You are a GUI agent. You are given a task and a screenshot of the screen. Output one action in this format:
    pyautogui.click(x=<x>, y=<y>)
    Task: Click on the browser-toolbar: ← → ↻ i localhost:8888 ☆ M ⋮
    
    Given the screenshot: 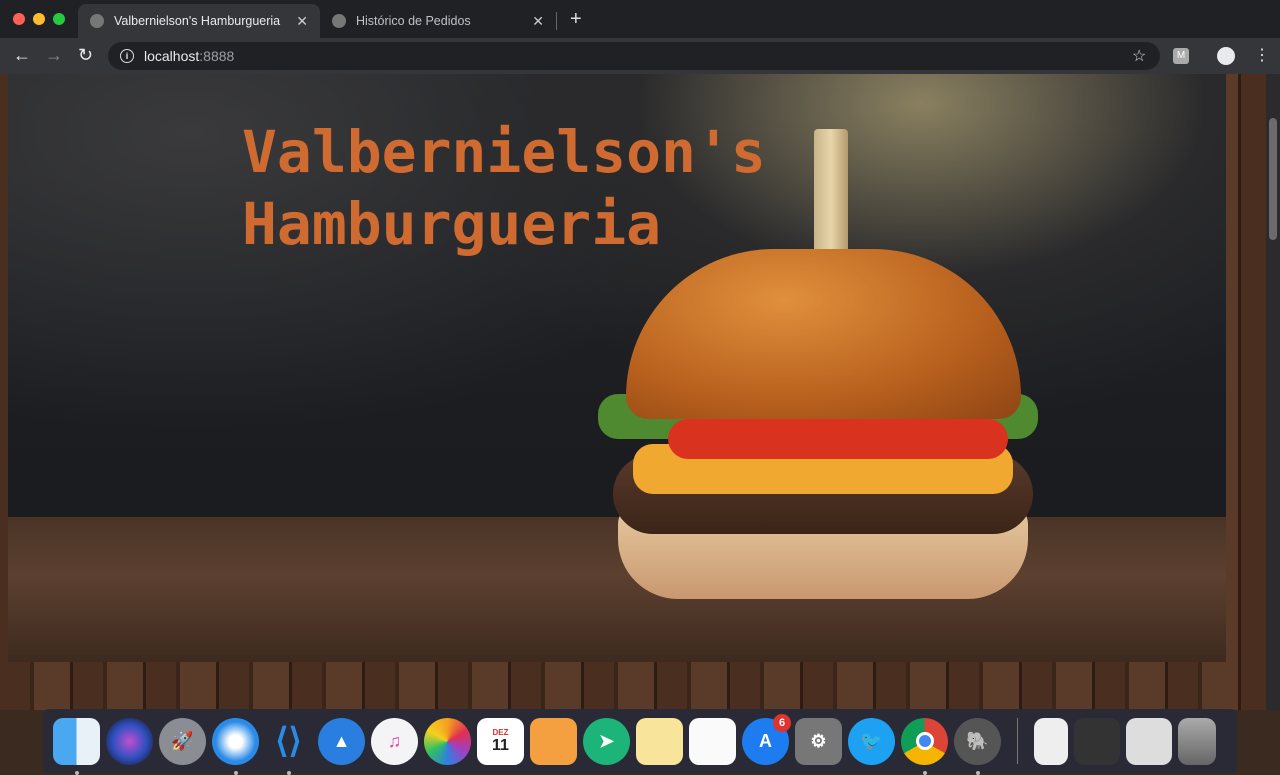 What is the action you would take?
    pyautogui.click(x=640, y=56)
    